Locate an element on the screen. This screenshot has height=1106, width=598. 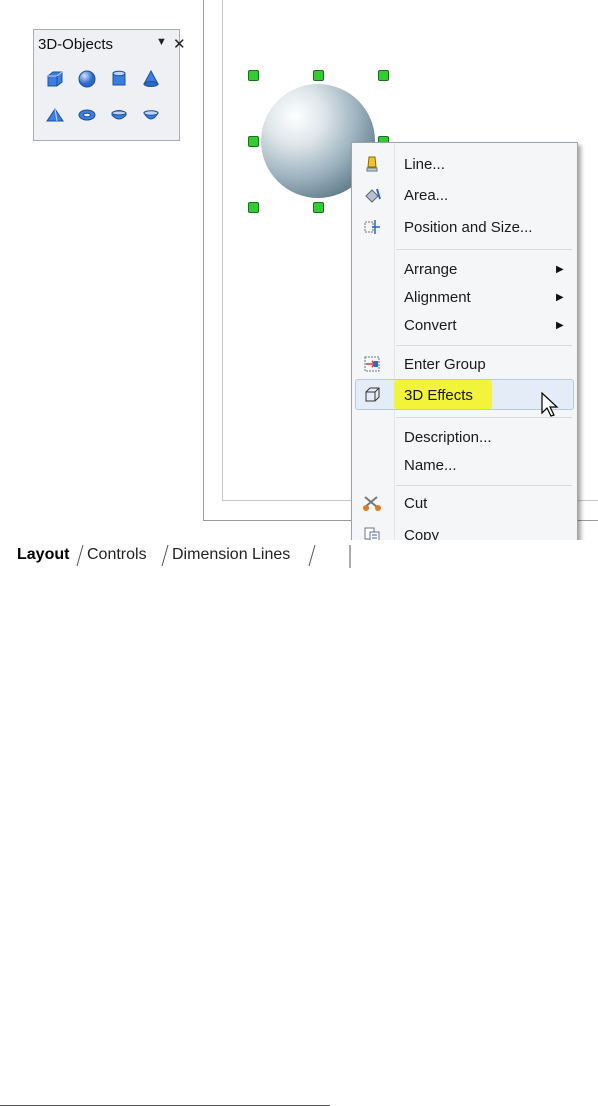
area-icon is located at coordinates (372, 195).